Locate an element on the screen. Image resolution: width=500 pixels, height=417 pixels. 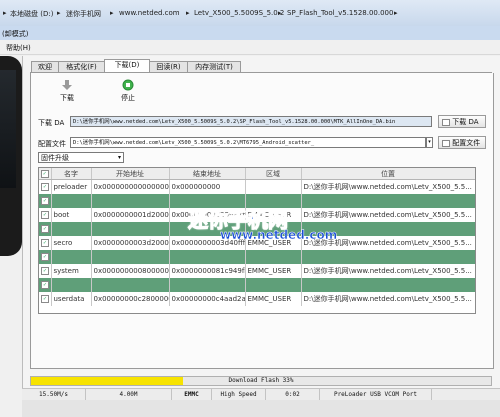
stop-button: 停止 is located at coordinates (128, 91).